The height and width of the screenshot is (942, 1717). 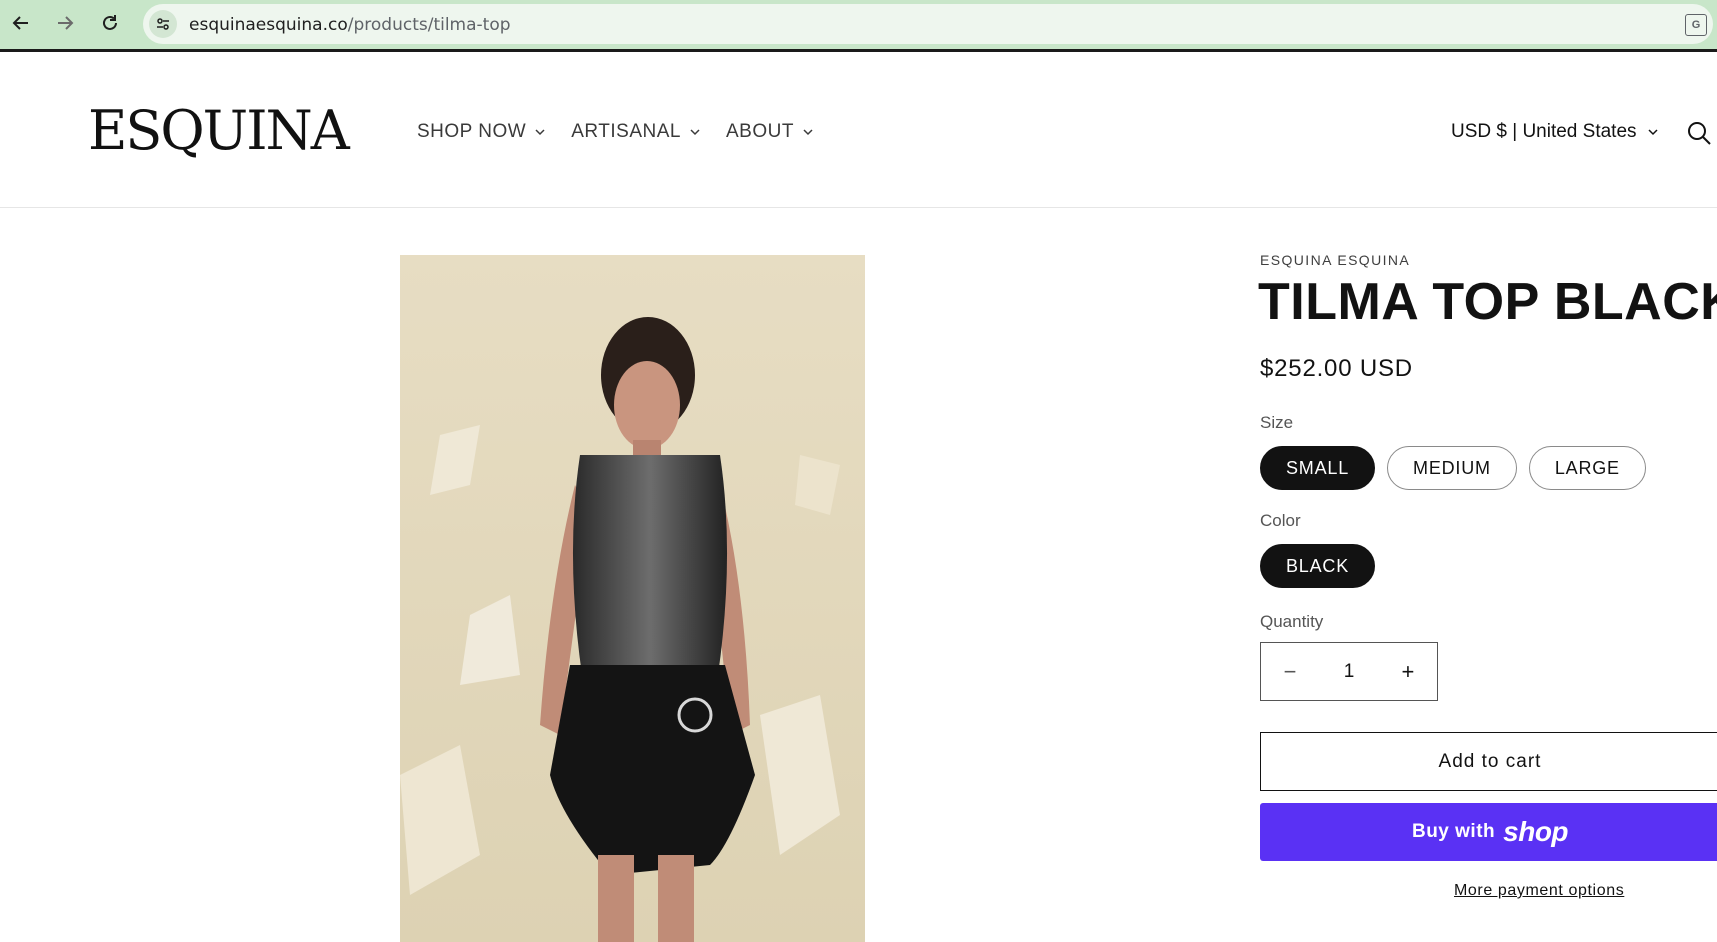 I want to click on color-options: BLACK, so click(x=1318, y=566).